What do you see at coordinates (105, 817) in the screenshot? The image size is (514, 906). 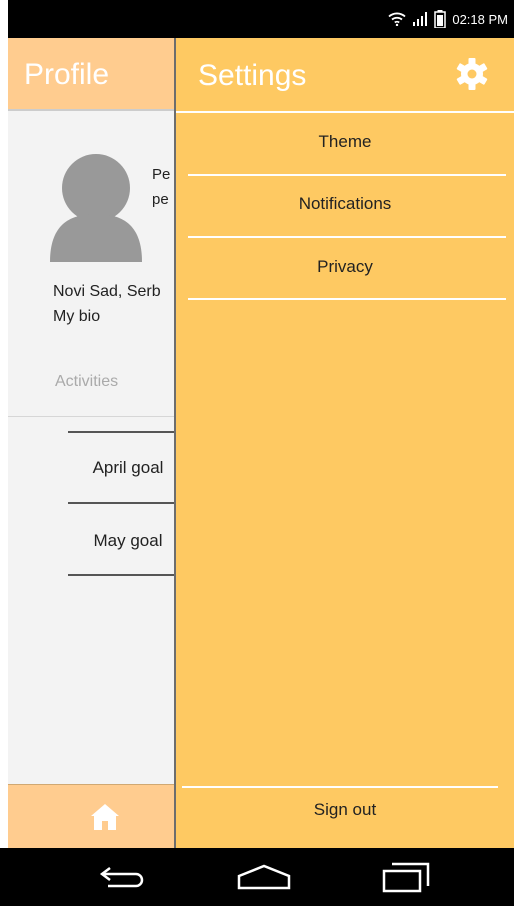 I see `home-icon` at bounding box center [105, 817].